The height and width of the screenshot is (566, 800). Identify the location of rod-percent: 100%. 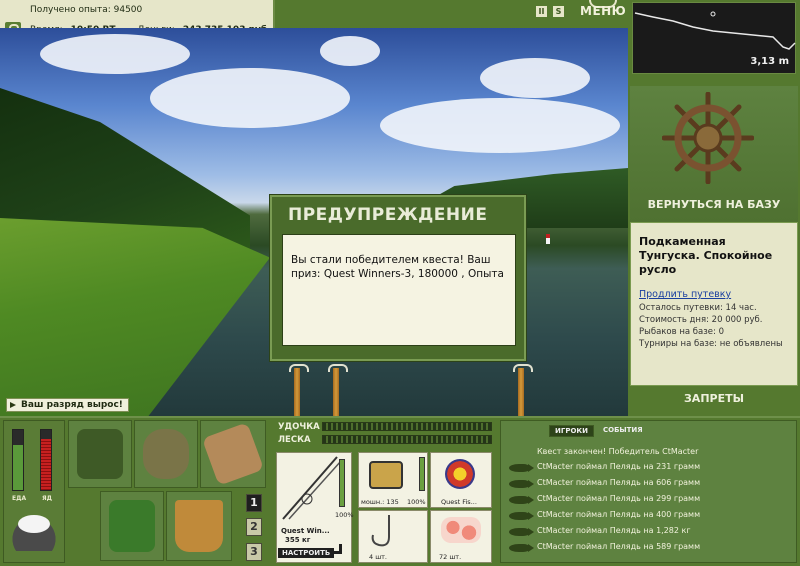
(344, 515).